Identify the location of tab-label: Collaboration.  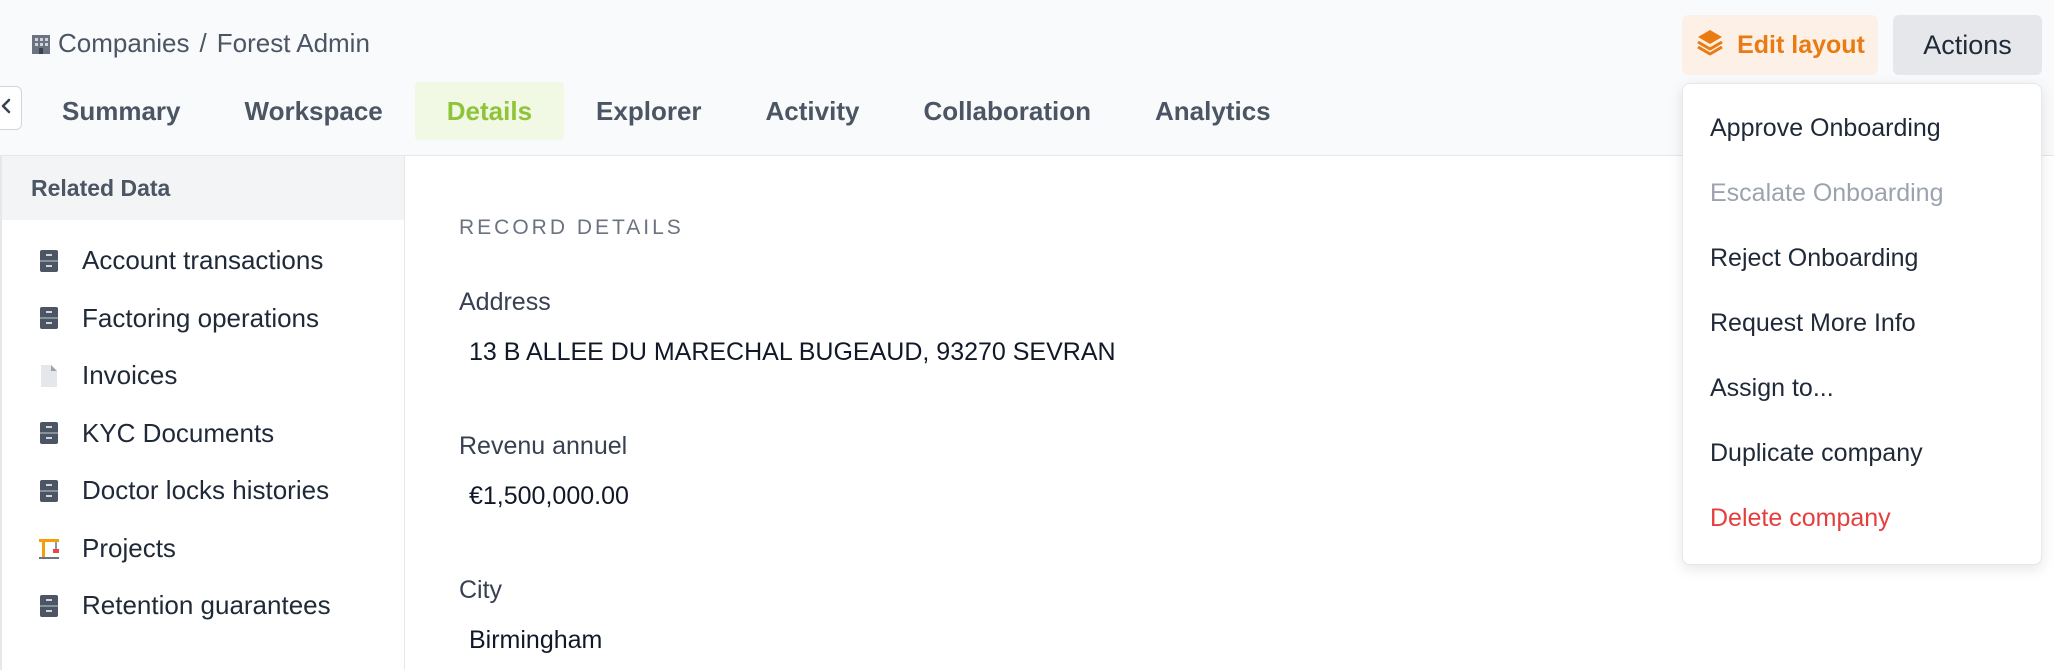
(1007, 110).